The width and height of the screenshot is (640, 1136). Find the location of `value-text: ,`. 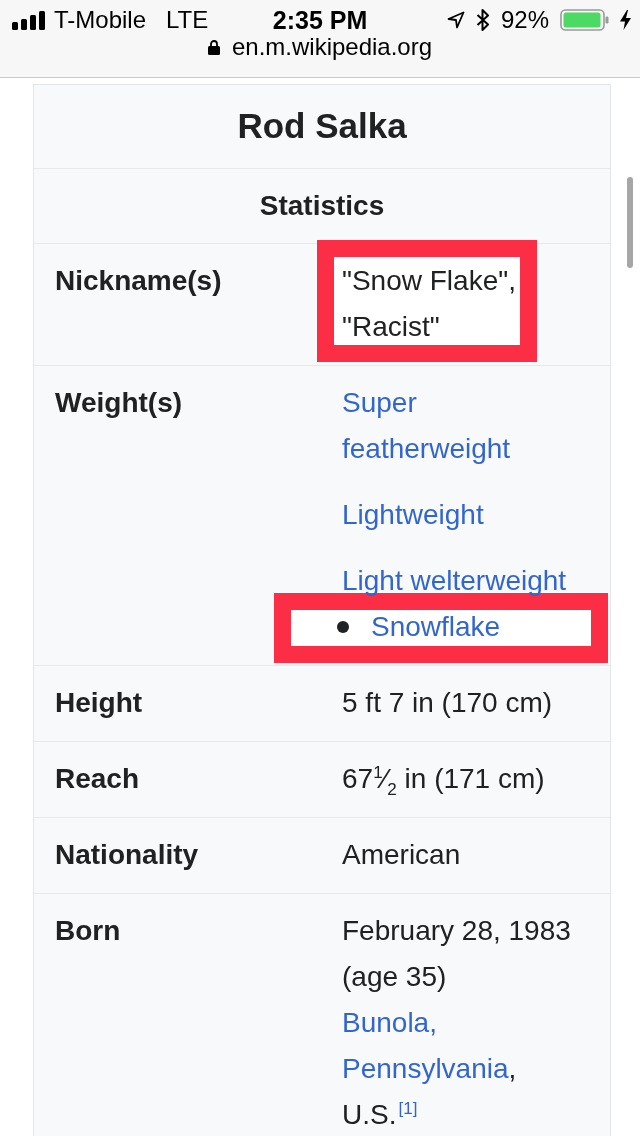

value-text: , is located at coordinates (512, 1068).